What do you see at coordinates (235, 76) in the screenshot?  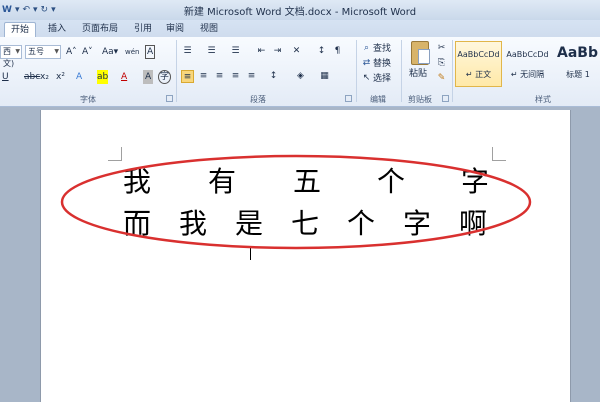 I see `justify-icon: ≡` at bounding box center [235, 76].